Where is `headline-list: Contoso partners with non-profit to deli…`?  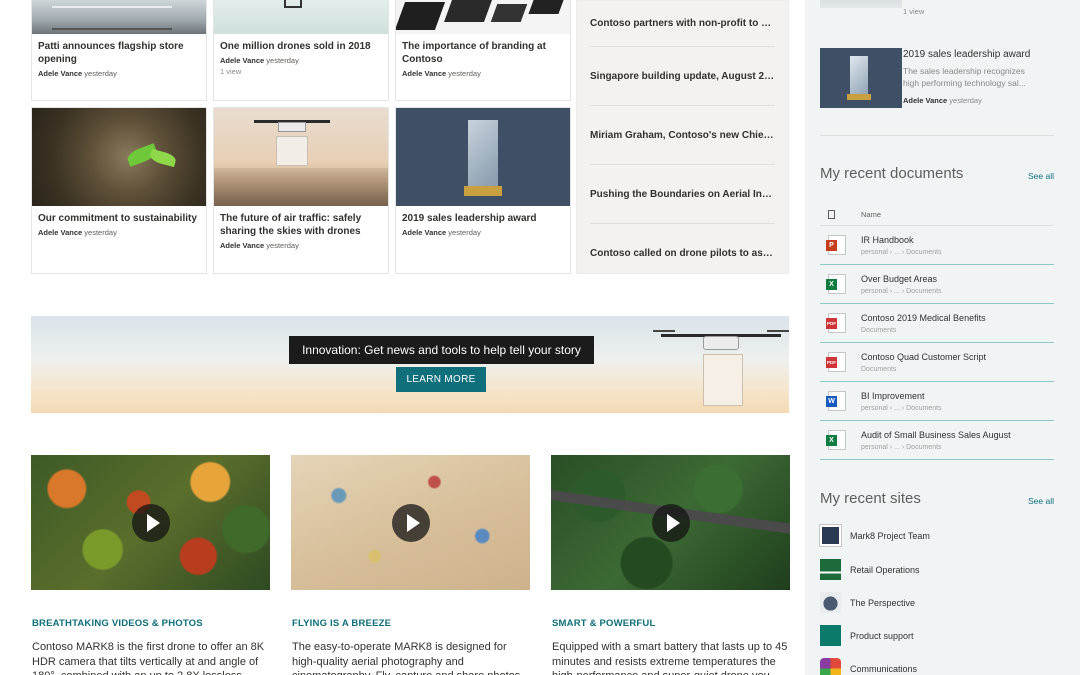
headline-list: Contoso partners with non-profit to deli… is located at coordinates (682, 137).